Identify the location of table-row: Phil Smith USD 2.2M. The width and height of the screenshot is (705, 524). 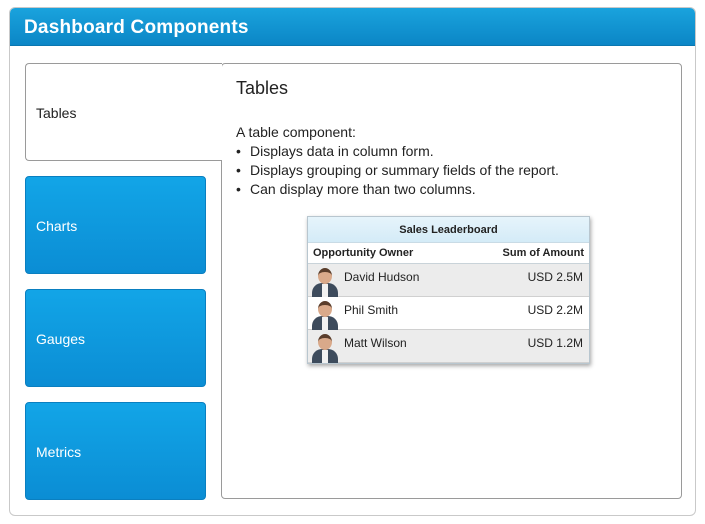
(448, 313).